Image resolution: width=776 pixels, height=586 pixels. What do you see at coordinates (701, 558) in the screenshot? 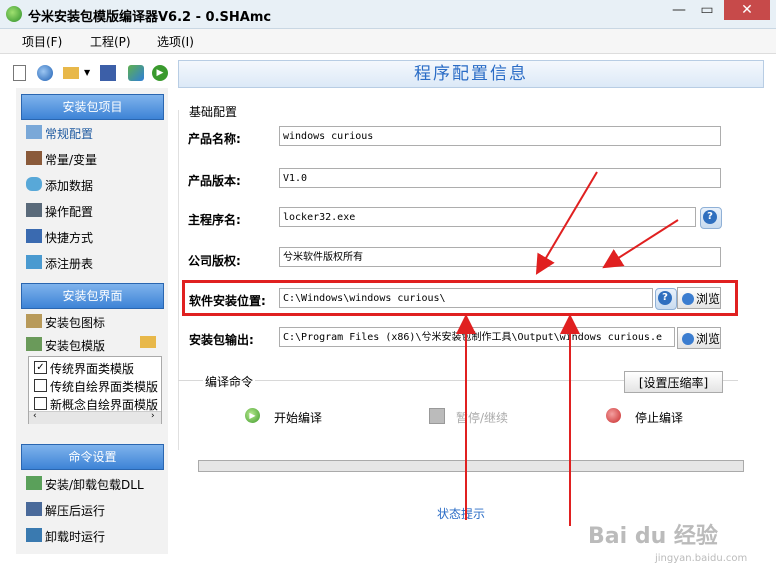
I see `watermark-url: jingyan.baidu.com` at bounding box center [701, 558].